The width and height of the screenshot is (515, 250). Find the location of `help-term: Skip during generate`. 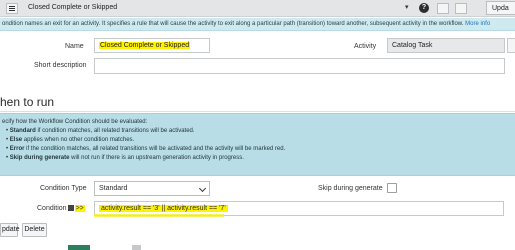

help-term: Skip during generate is located at coordinates (39, 158).